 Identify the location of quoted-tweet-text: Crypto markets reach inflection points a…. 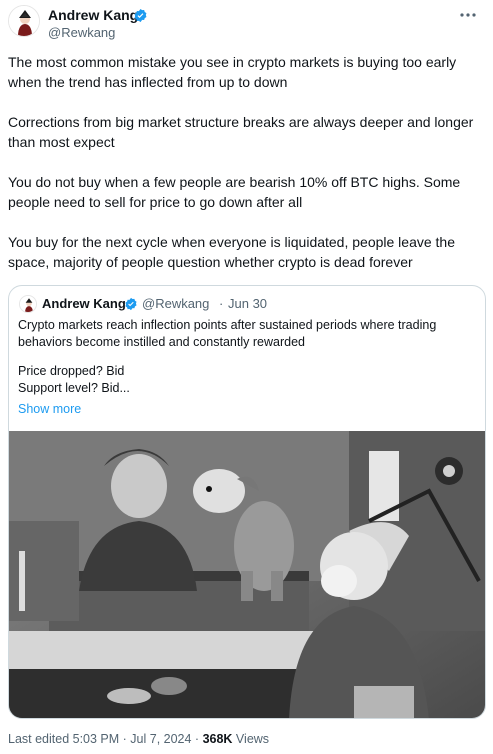
(247, 357).